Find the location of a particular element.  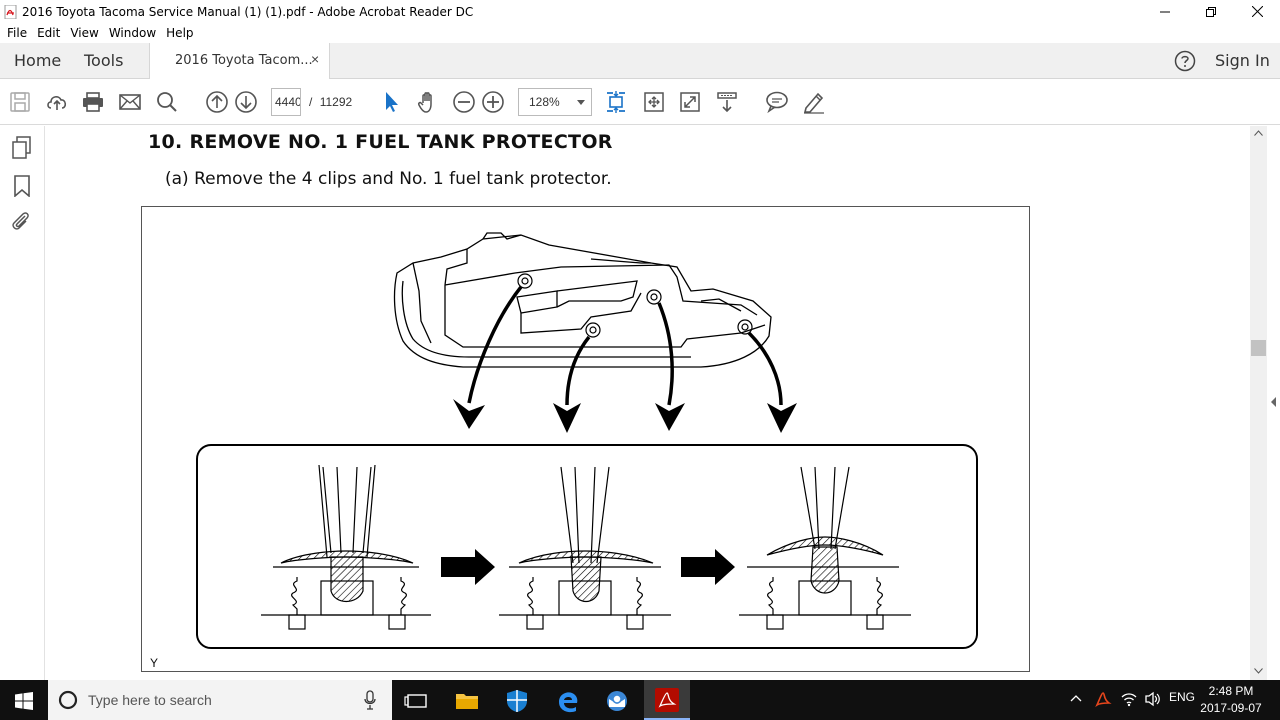

full-screen-icon is located at coordinates (690, 102).